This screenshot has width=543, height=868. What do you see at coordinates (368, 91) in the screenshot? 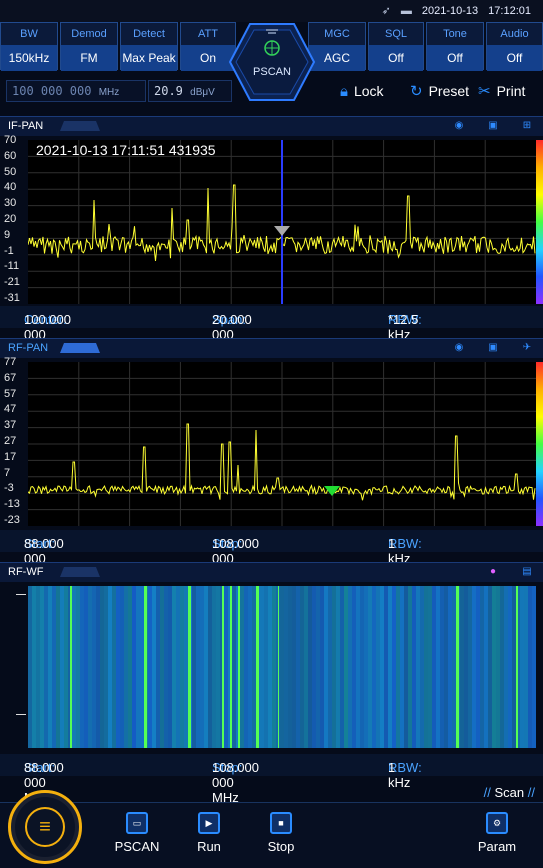
I see `lock-label: Lock` at bounding box center [368, 91].